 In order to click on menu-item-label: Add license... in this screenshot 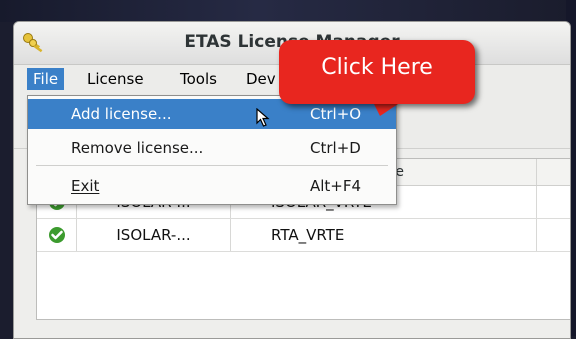, I will do `click(121, 114)`.